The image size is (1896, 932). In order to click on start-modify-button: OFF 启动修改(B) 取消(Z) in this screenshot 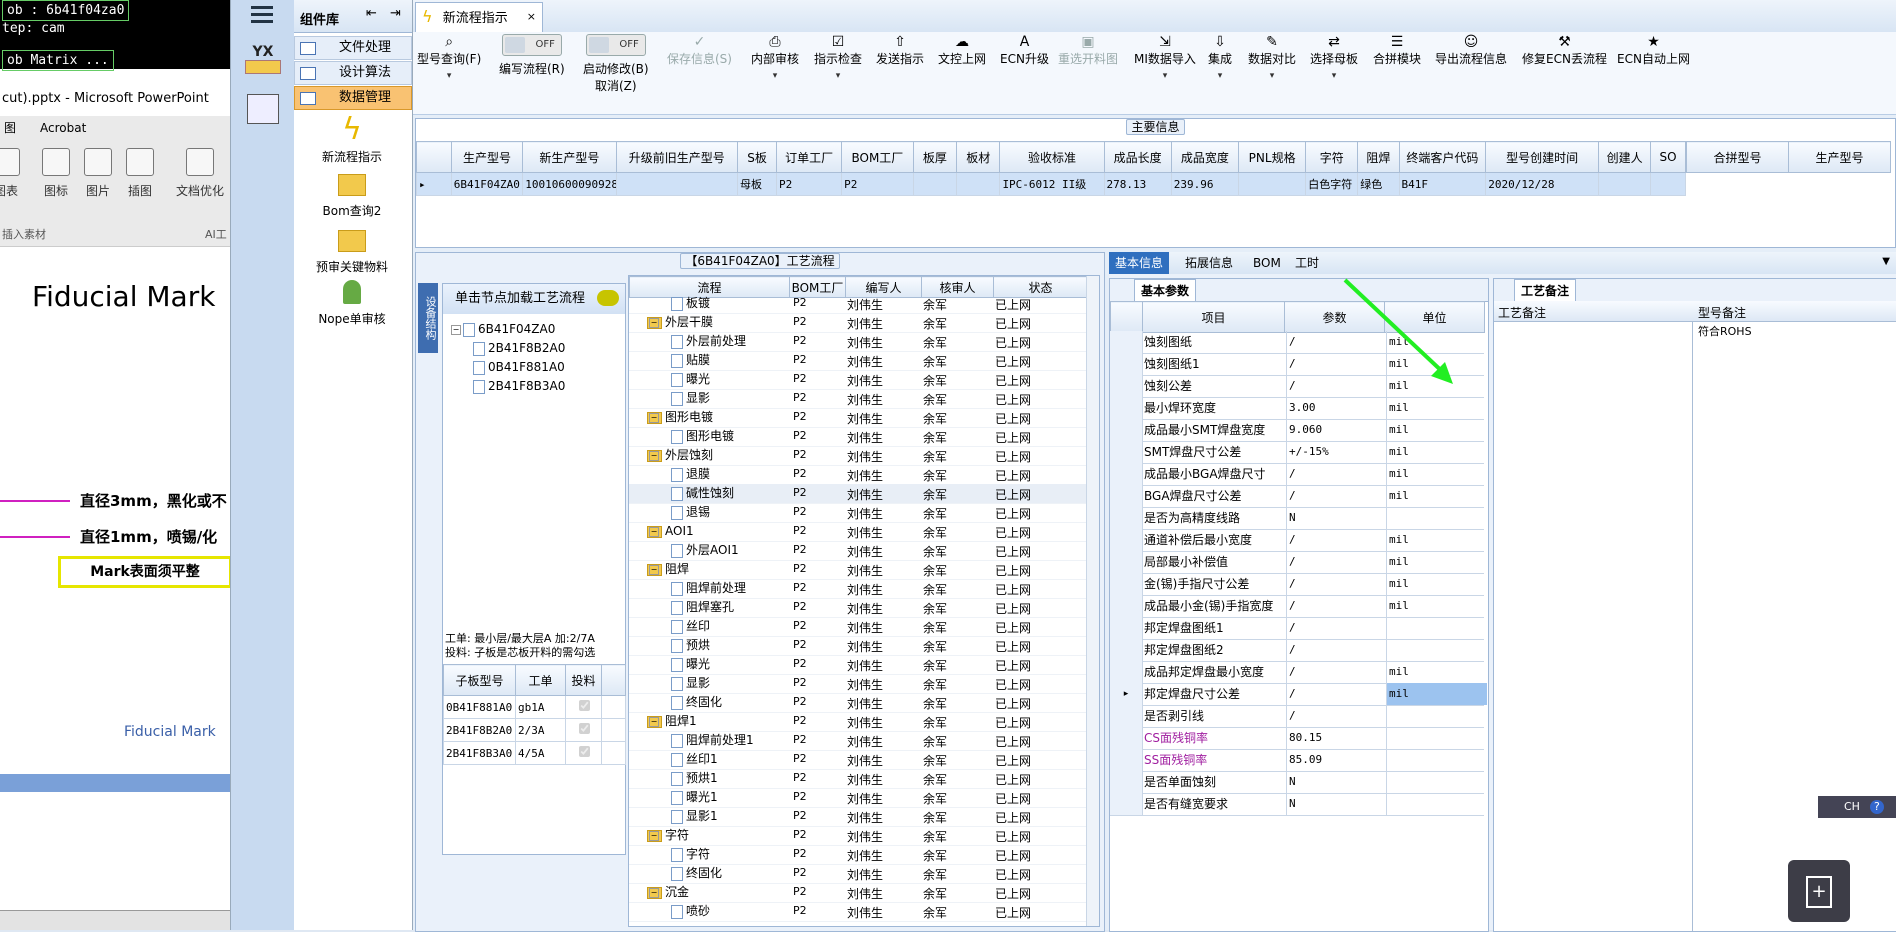, I will do `click(616, 64)`.